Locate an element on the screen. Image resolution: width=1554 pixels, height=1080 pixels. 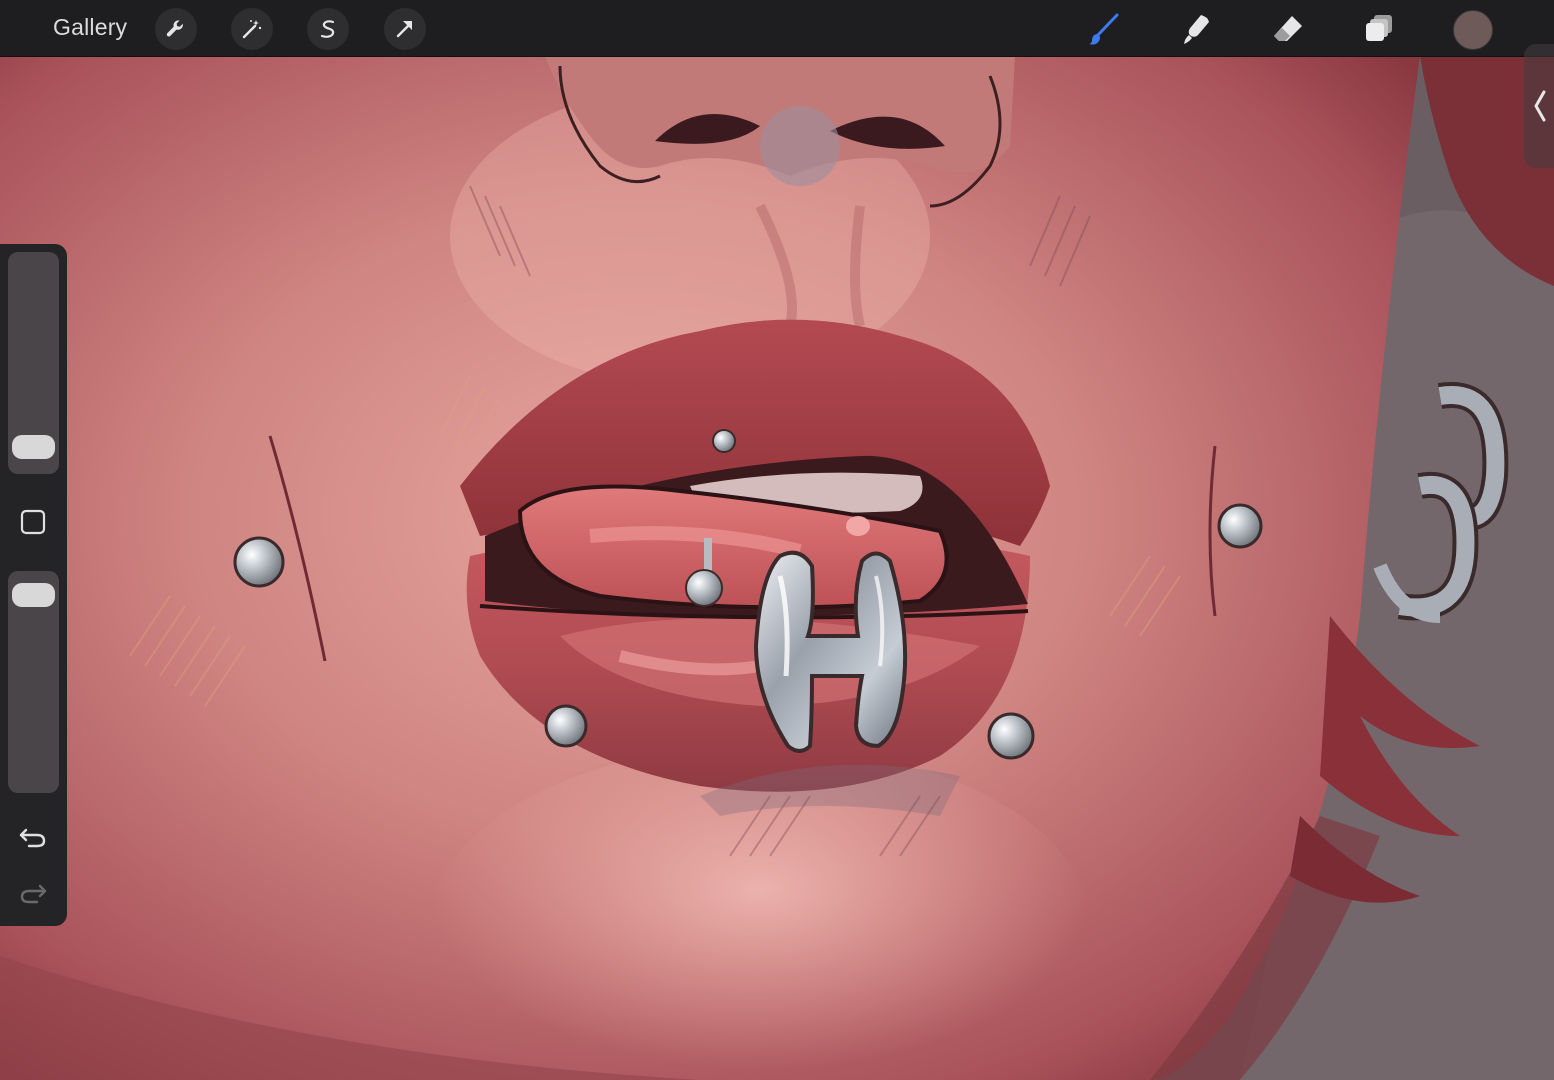
layers-icon is located at coordinates (1379, 28).